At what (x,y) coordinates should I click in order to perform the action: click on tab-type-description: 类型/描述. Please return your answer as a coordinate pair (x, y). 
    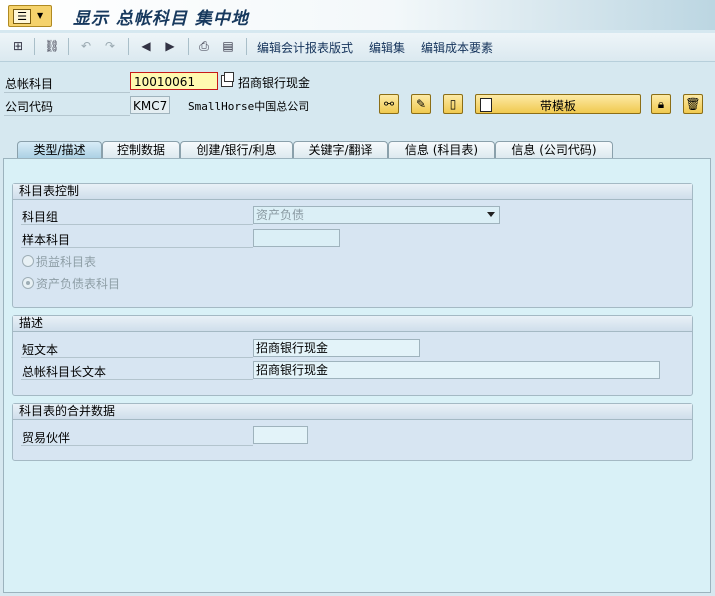
    Looking at the image, I should click on (59, 150).